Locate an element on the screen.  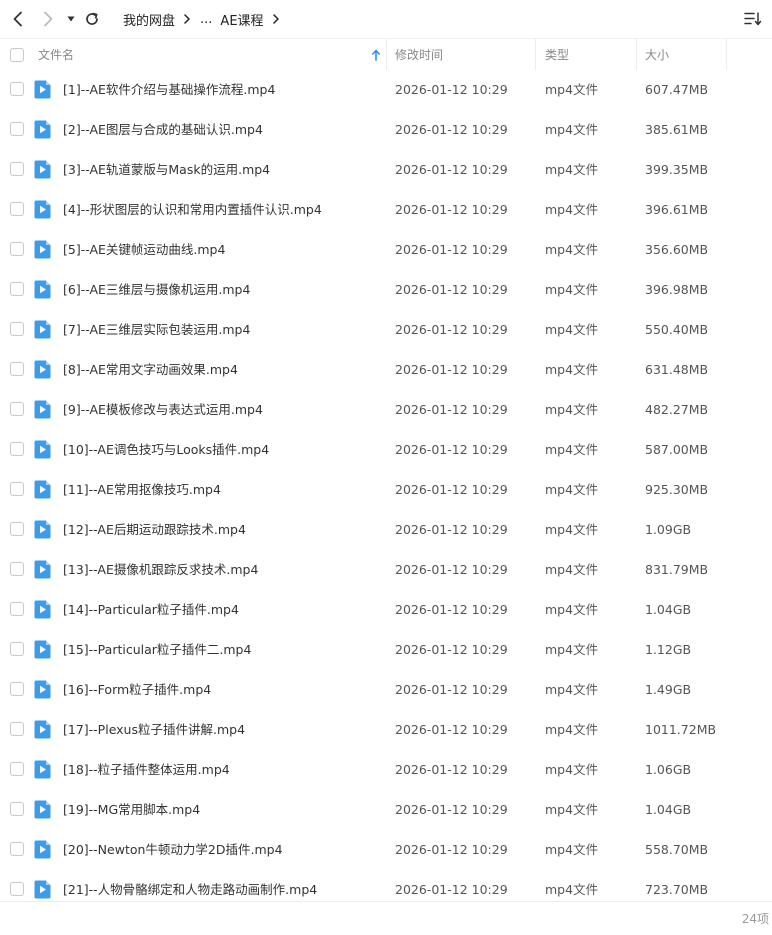
history-dropdown-button is located at coordinates (71, 19).